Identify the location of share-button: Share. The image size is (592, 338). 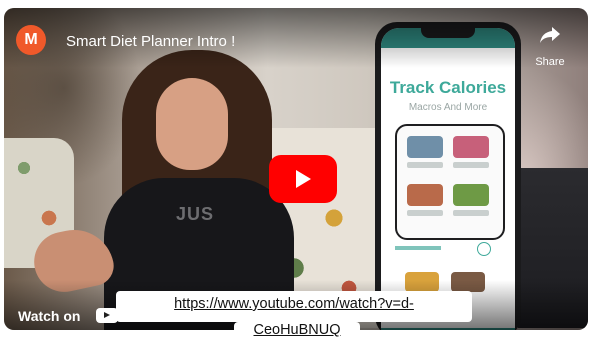
(550, 47).